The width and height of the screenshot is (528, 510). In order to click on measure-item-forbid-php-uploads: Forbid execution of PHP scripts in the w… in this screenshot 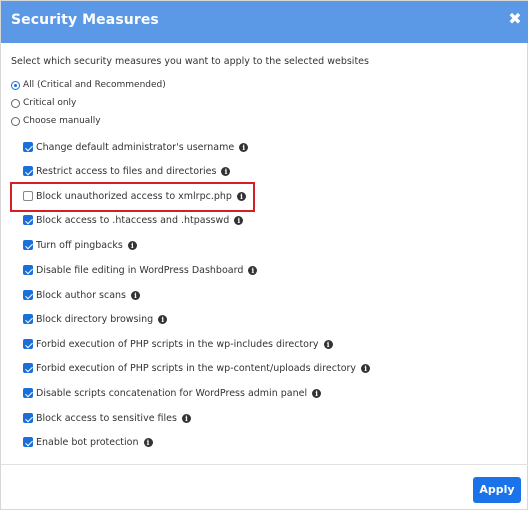, I will do `click(197, 368)`.